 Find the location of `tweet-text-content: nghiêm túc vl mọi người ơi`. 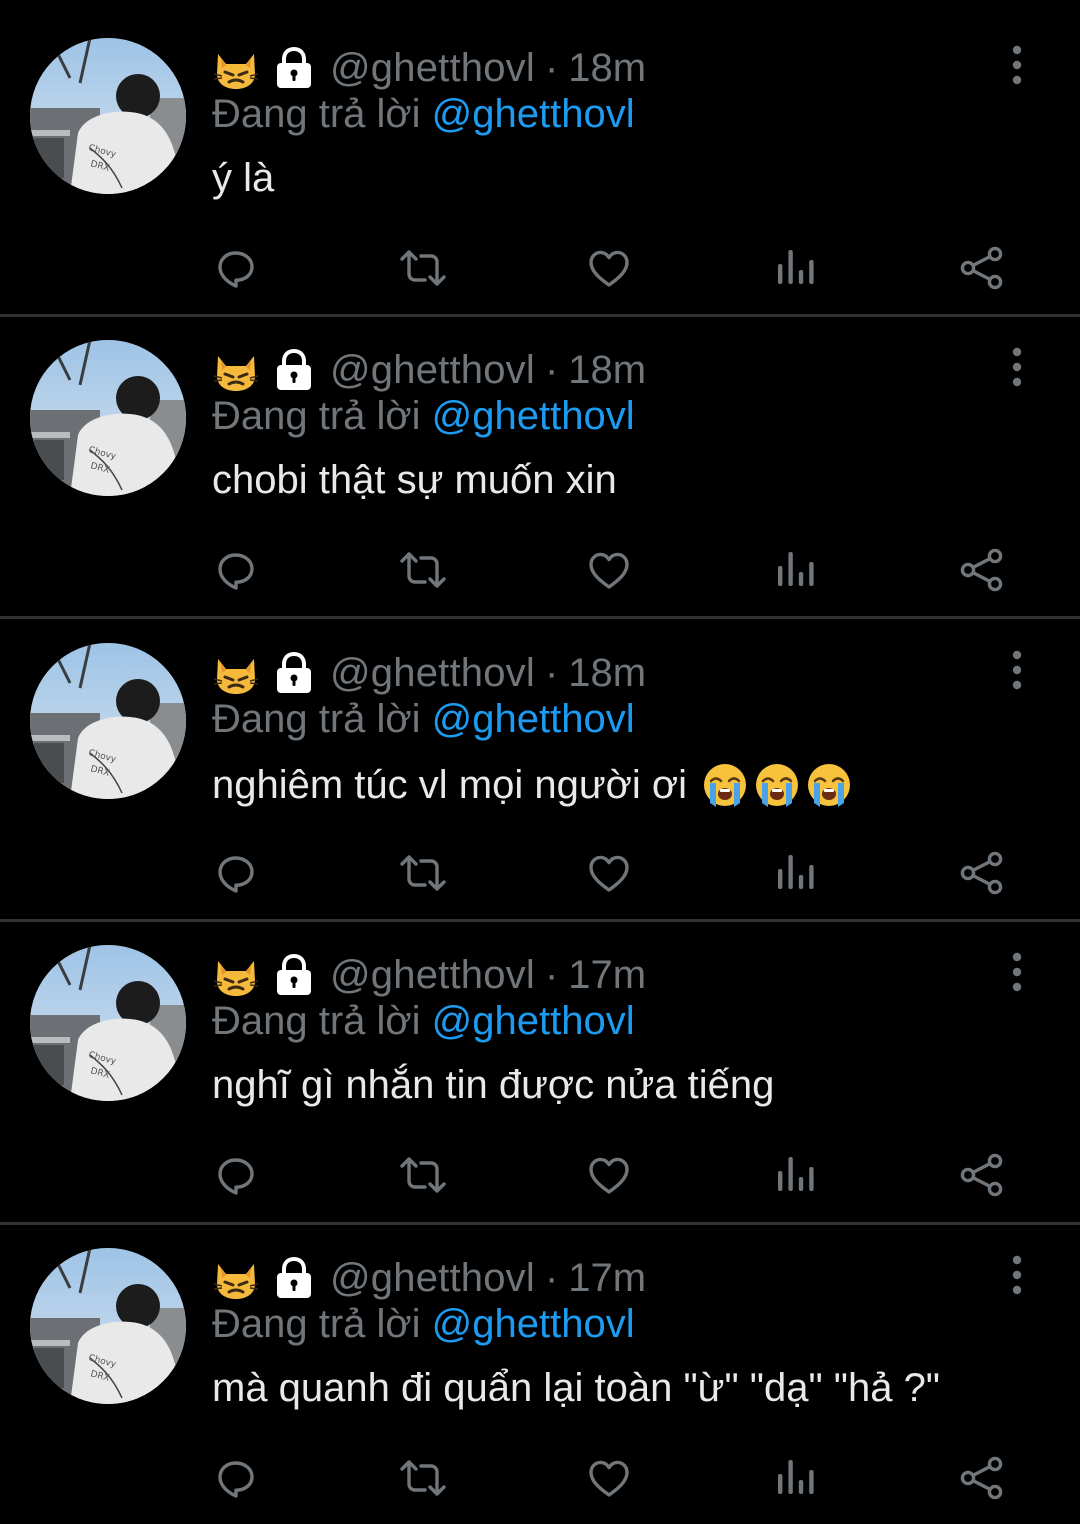

tweet-text-content: nghiêm túc vl mọi người ơi is located at coordinates (449, 784).